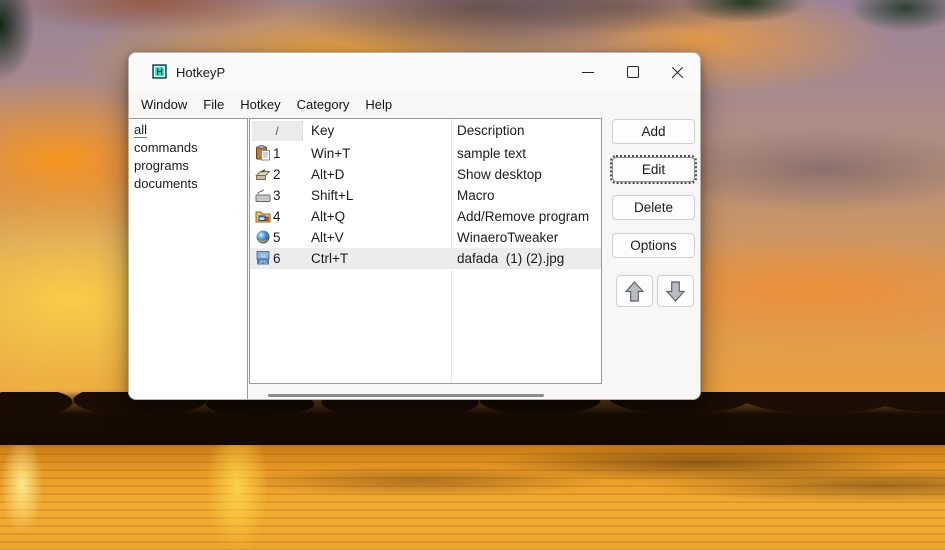 Image resolution: width=945 pixels, height=550 pixels. I want to click on menu-hotkey: Hotkey, so click(260, 104).